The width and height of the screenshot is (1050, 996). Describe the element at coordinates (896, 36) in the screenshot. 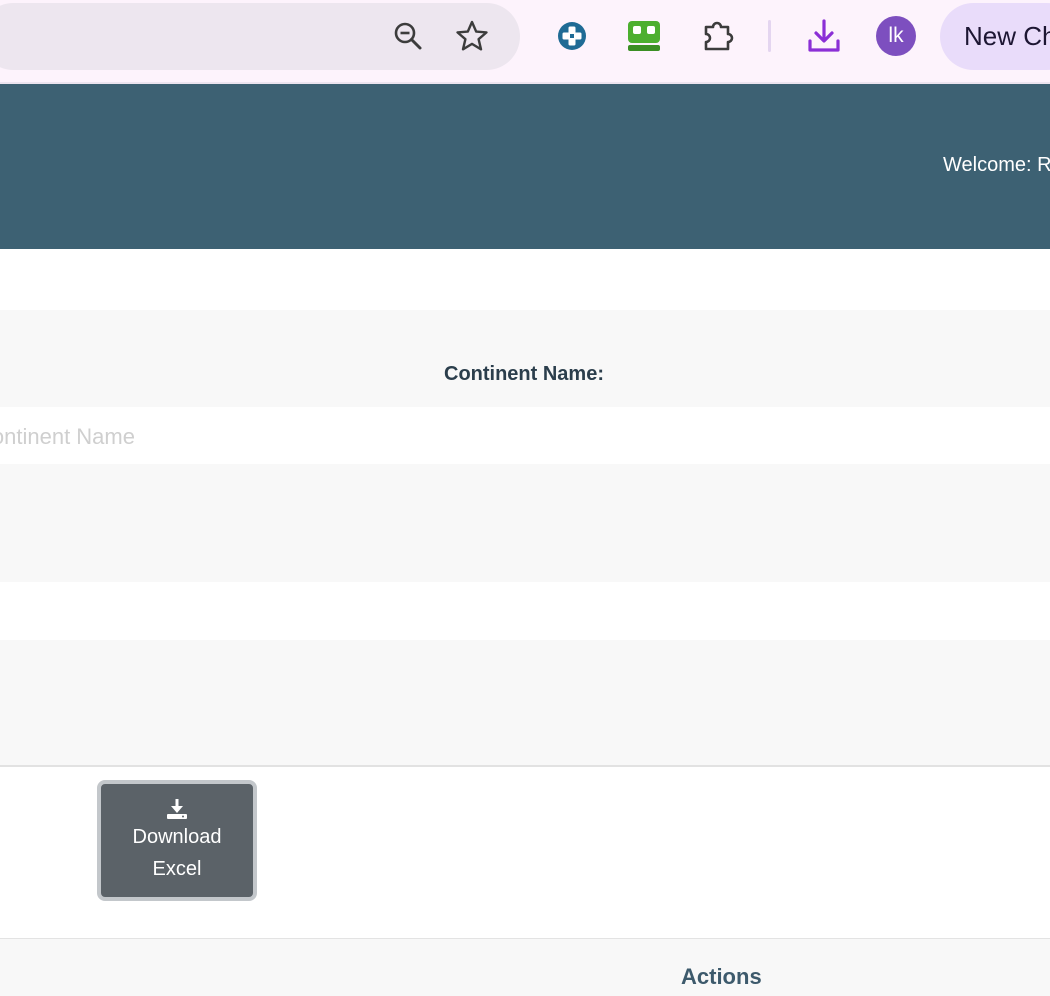

I see `profile-avatar: lk` at that location.